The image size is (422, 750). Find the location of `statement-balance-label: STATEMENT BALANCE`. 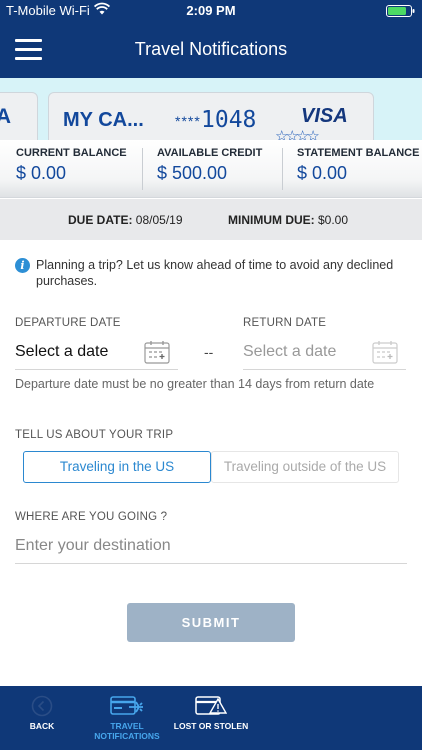

statement-balance-label: STATEMENT BALANCE is located at coordinates (358, 153).